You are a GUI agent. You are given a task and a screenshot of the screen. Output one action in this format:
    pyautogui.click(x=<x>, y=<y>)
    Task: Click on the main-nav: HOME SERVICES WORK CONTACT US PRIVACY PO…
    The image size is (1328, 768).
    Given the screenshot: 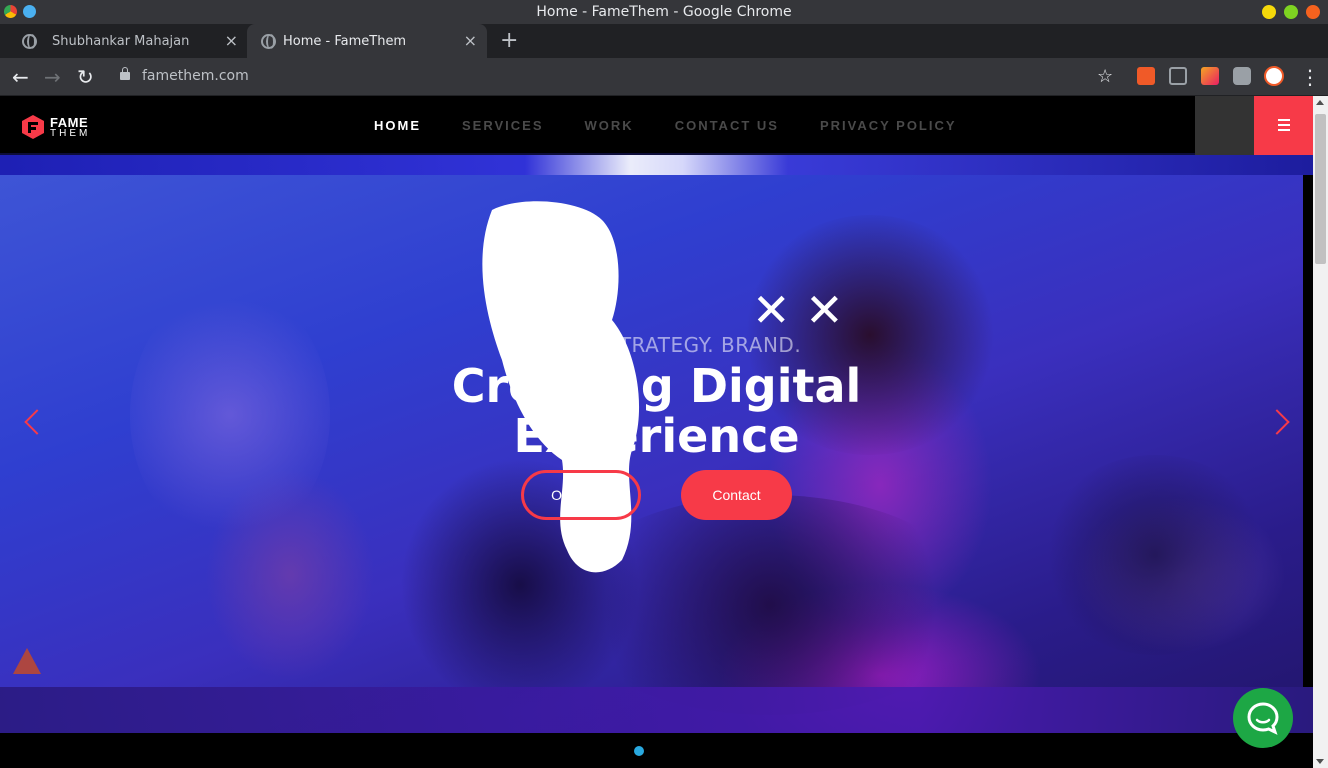 What is the action you would take?
    pyautogui.click(x=686, y=125)
    